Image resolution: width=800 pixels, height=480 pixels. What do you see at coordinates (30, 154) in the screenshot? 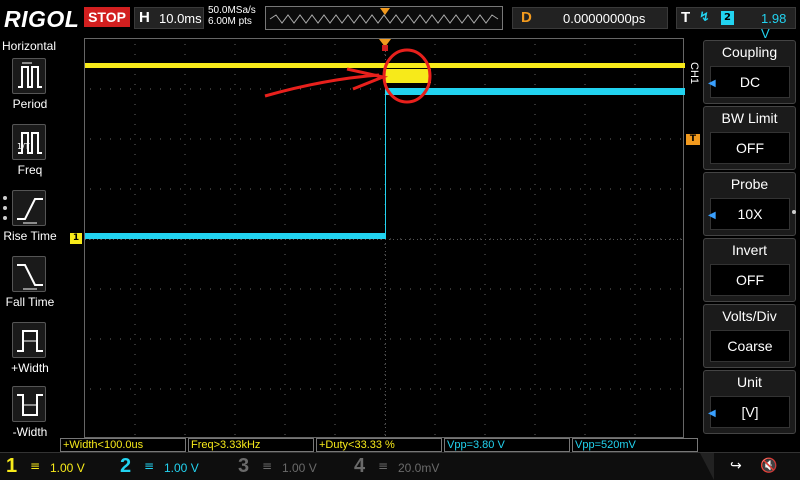
I see `measure-freq-button: 1/T Freq` at bounding box center [30, 154].